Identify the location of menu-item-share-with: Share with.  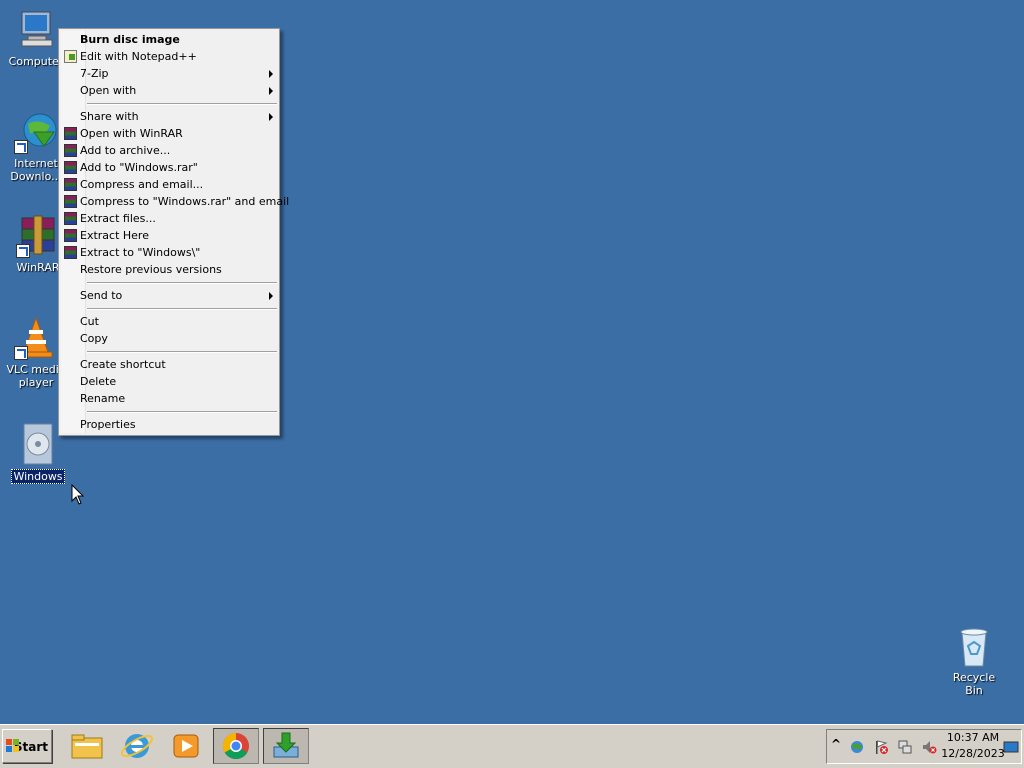
(169, 116).